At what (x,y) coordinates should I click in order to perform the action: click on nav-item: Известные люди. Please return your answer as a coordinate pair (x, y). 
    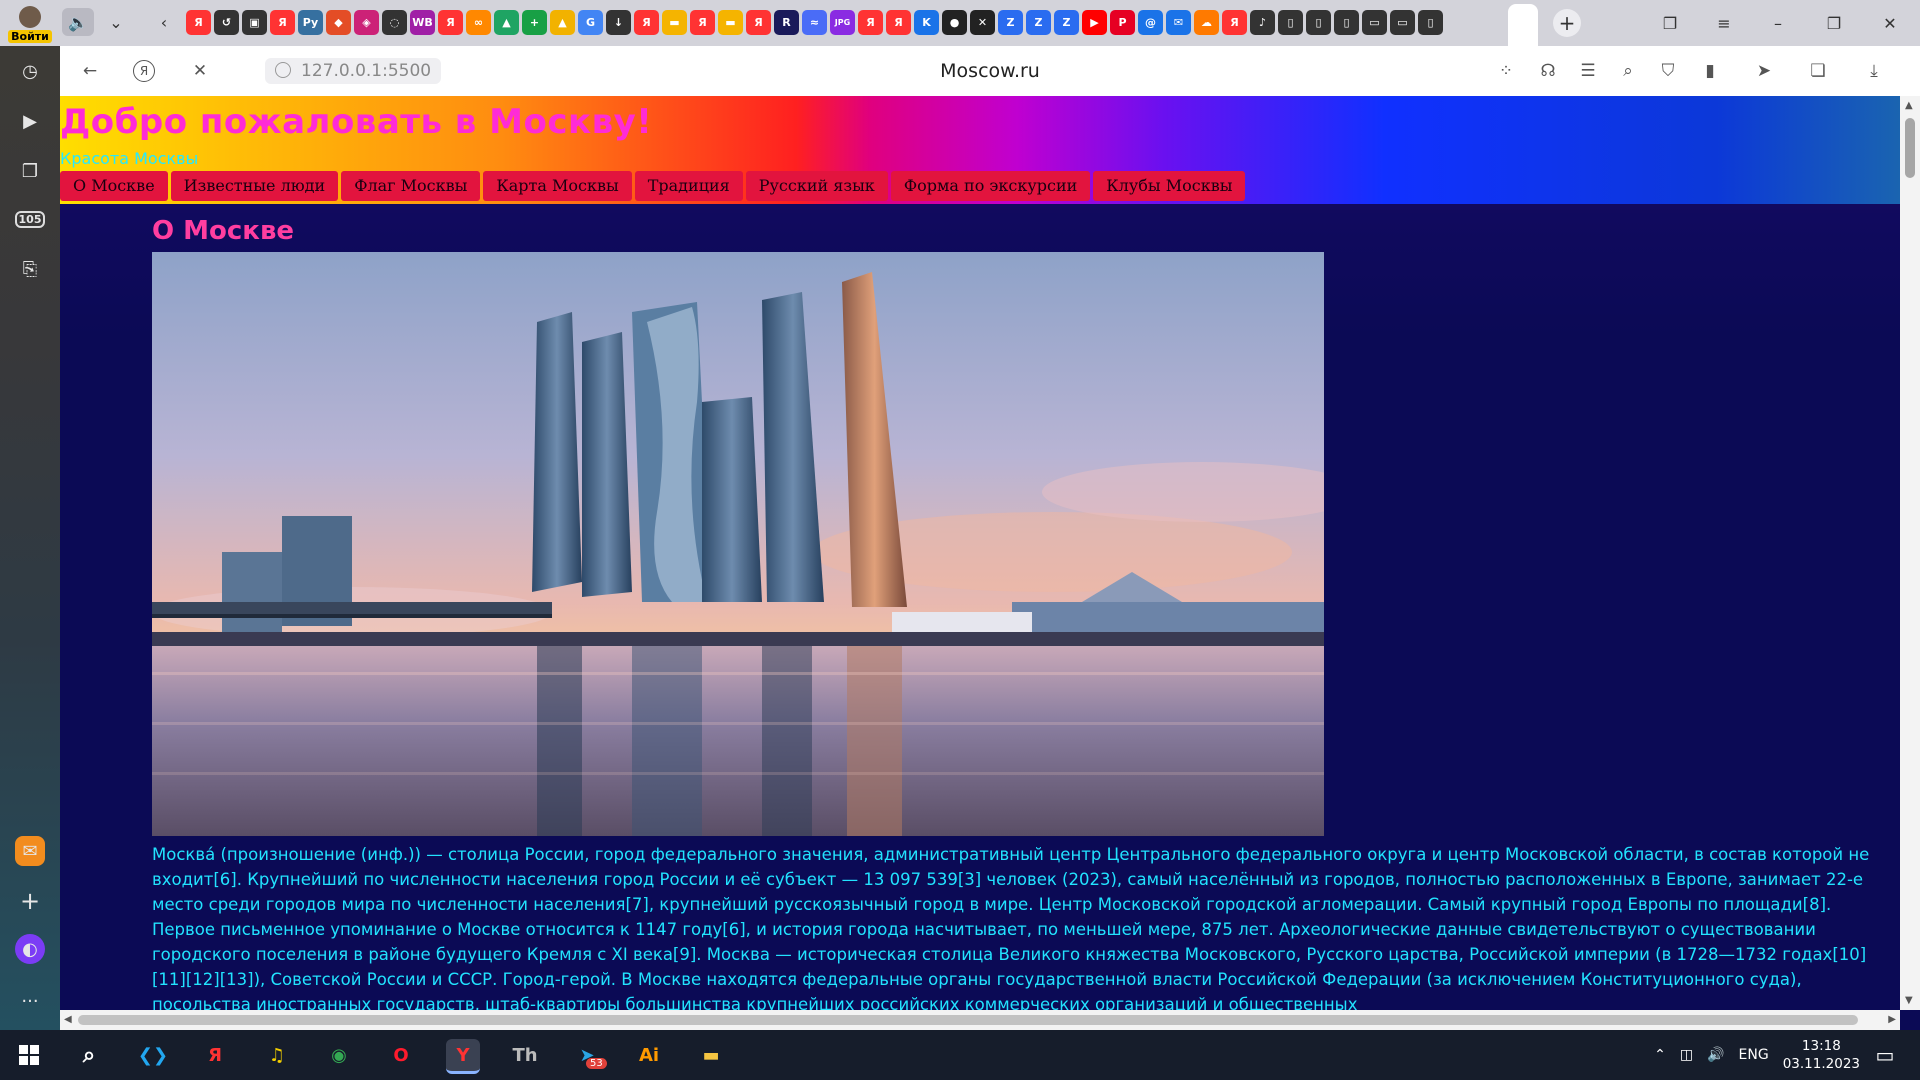
    Looking at the image, I should click on (254, 186).